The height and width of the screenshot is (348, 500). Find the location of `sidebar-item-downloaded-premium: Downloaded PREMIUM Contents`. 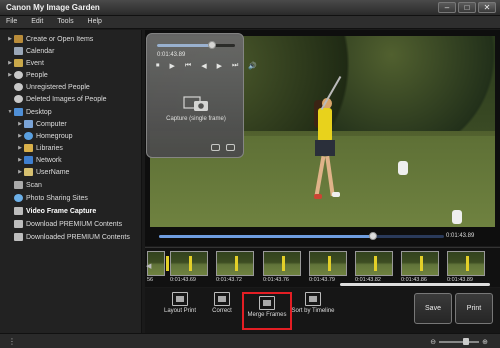

sidebar-item-downloaded-premium: Downloaded PREMIUM Contents is located at coordinates (72, 237).